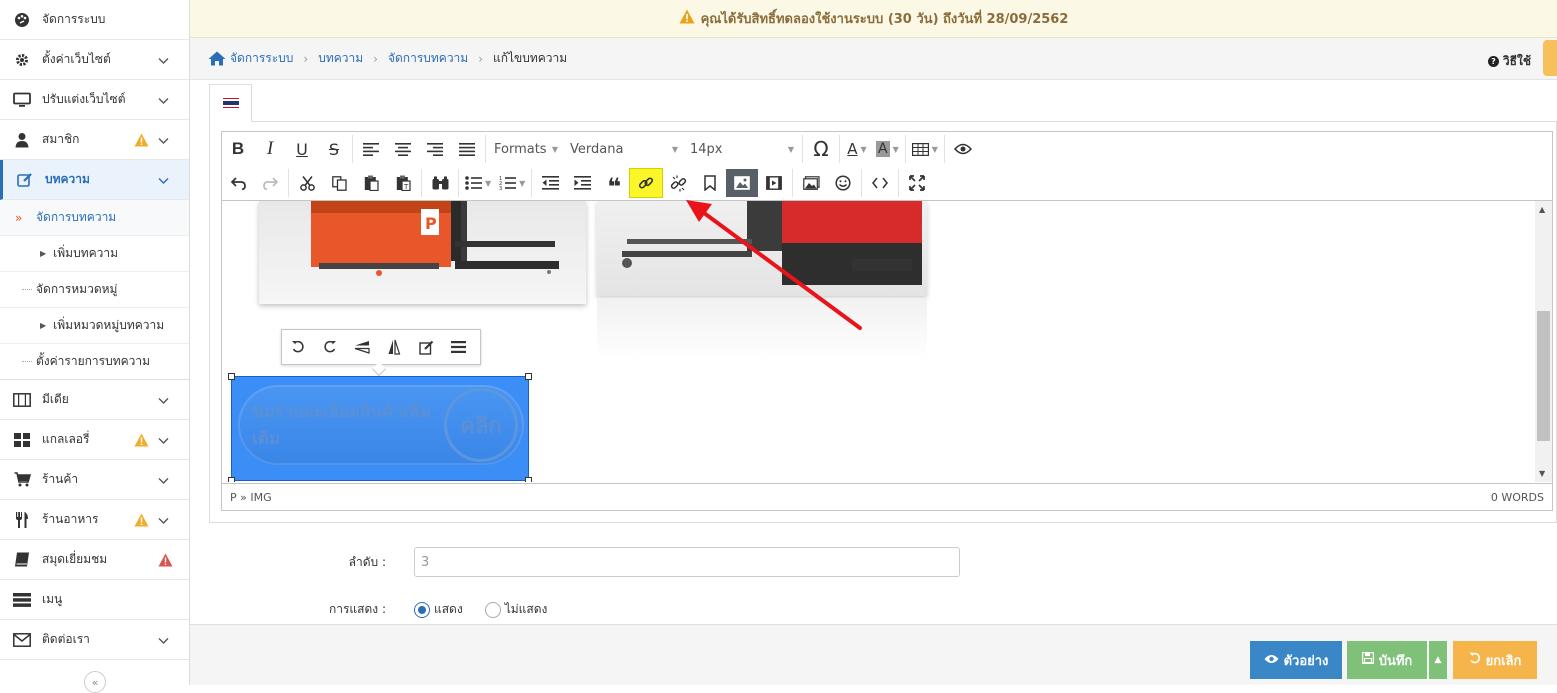 The image size is (1557, 693). I want to click on element-path: P » IMG, so click(251, 497).